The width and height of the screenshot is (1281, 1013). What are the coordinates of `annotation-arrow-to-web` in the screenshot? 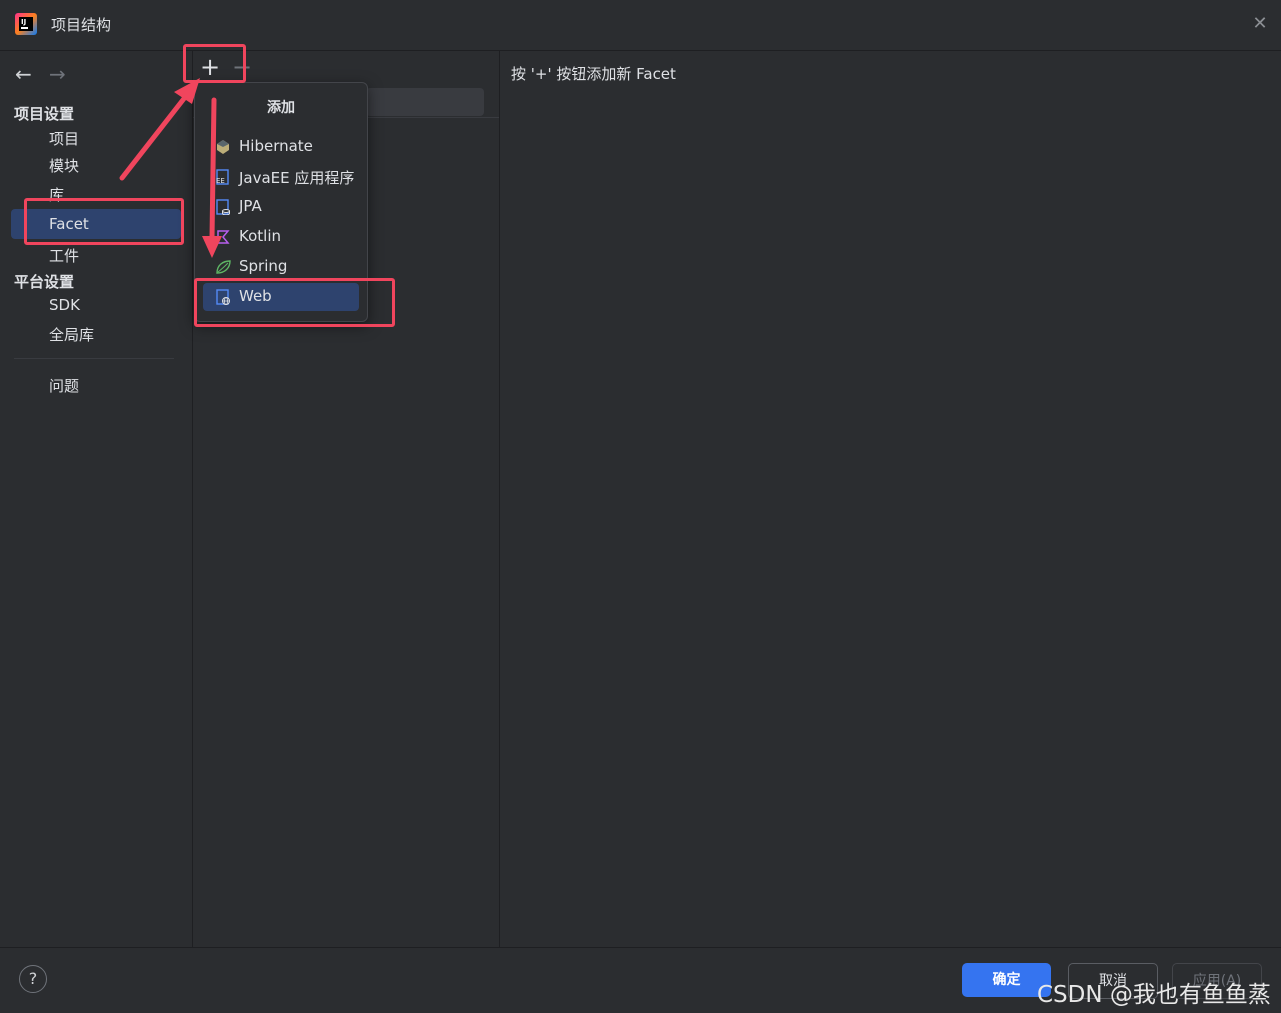 It's located at (212, 177).